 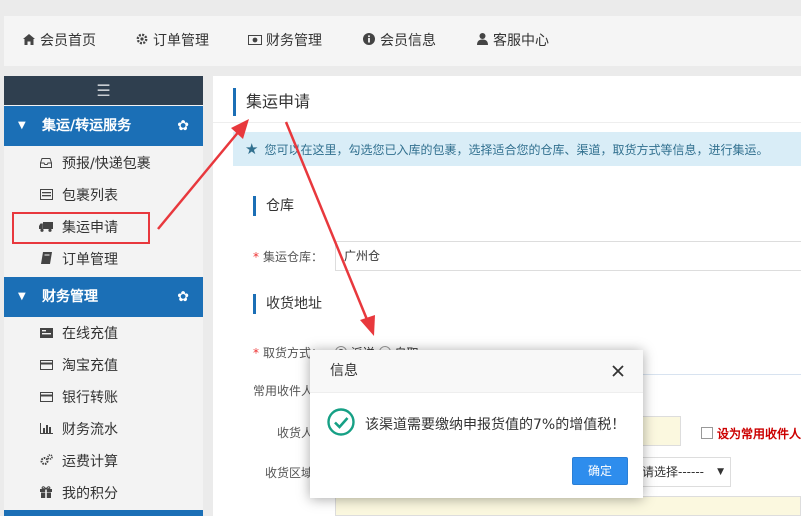 I want to click on dialog-header: 信息, so click(x=476, y=371).